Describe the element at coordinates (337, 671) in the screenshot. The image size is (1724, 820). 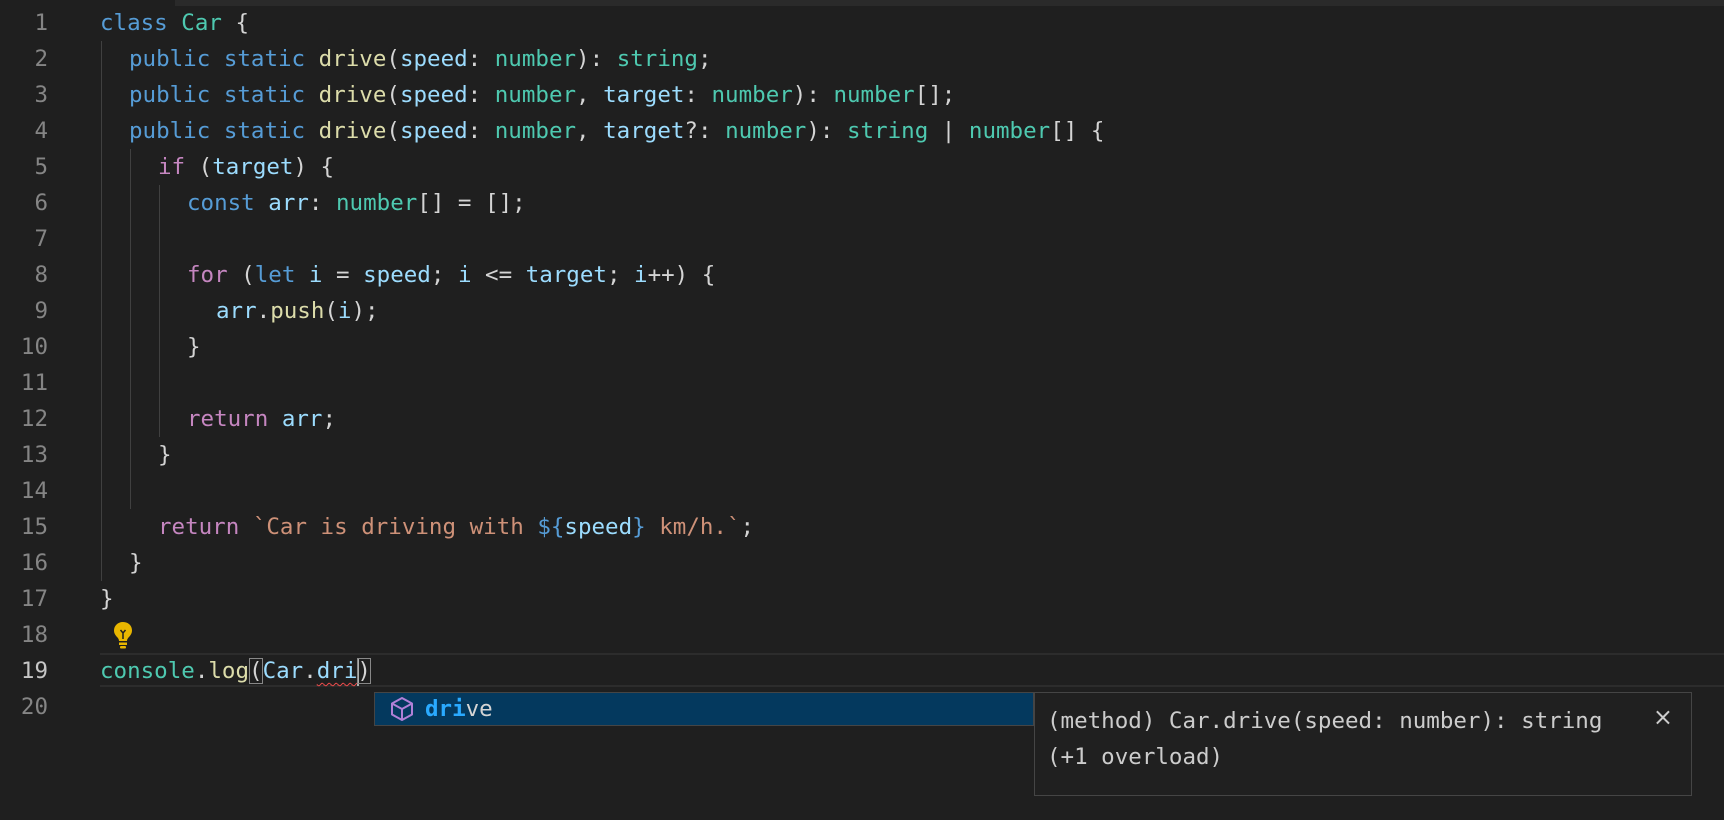
I see `error-squiggle-text: dri` at that location.